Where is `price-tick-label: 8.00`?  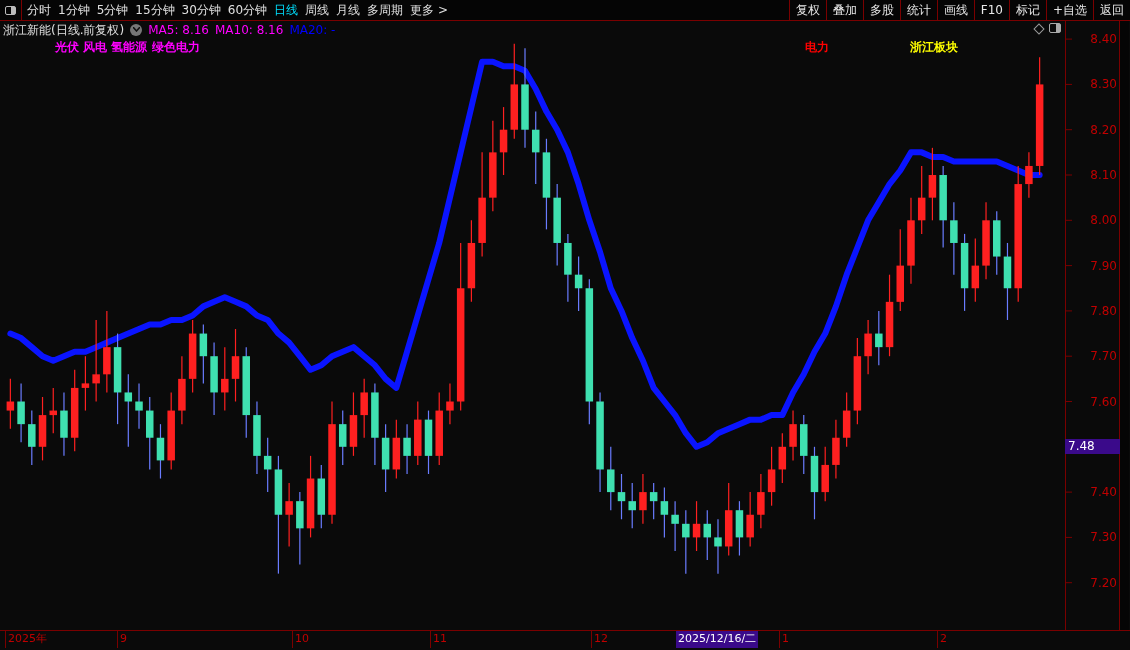 price-tick-label: 8.00 is located at coordinates (1103, 220).